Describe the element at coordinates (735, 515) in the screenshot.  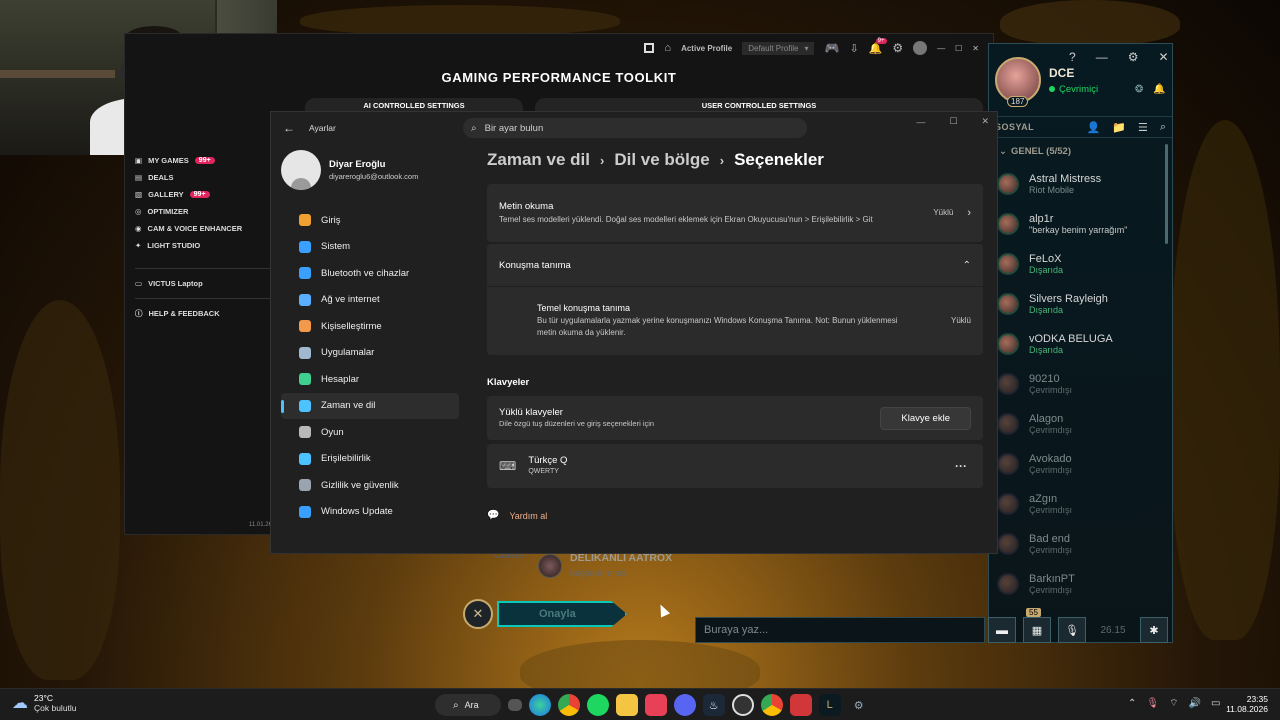
I see `get-help-link: 💬 Yardım al` at that location.